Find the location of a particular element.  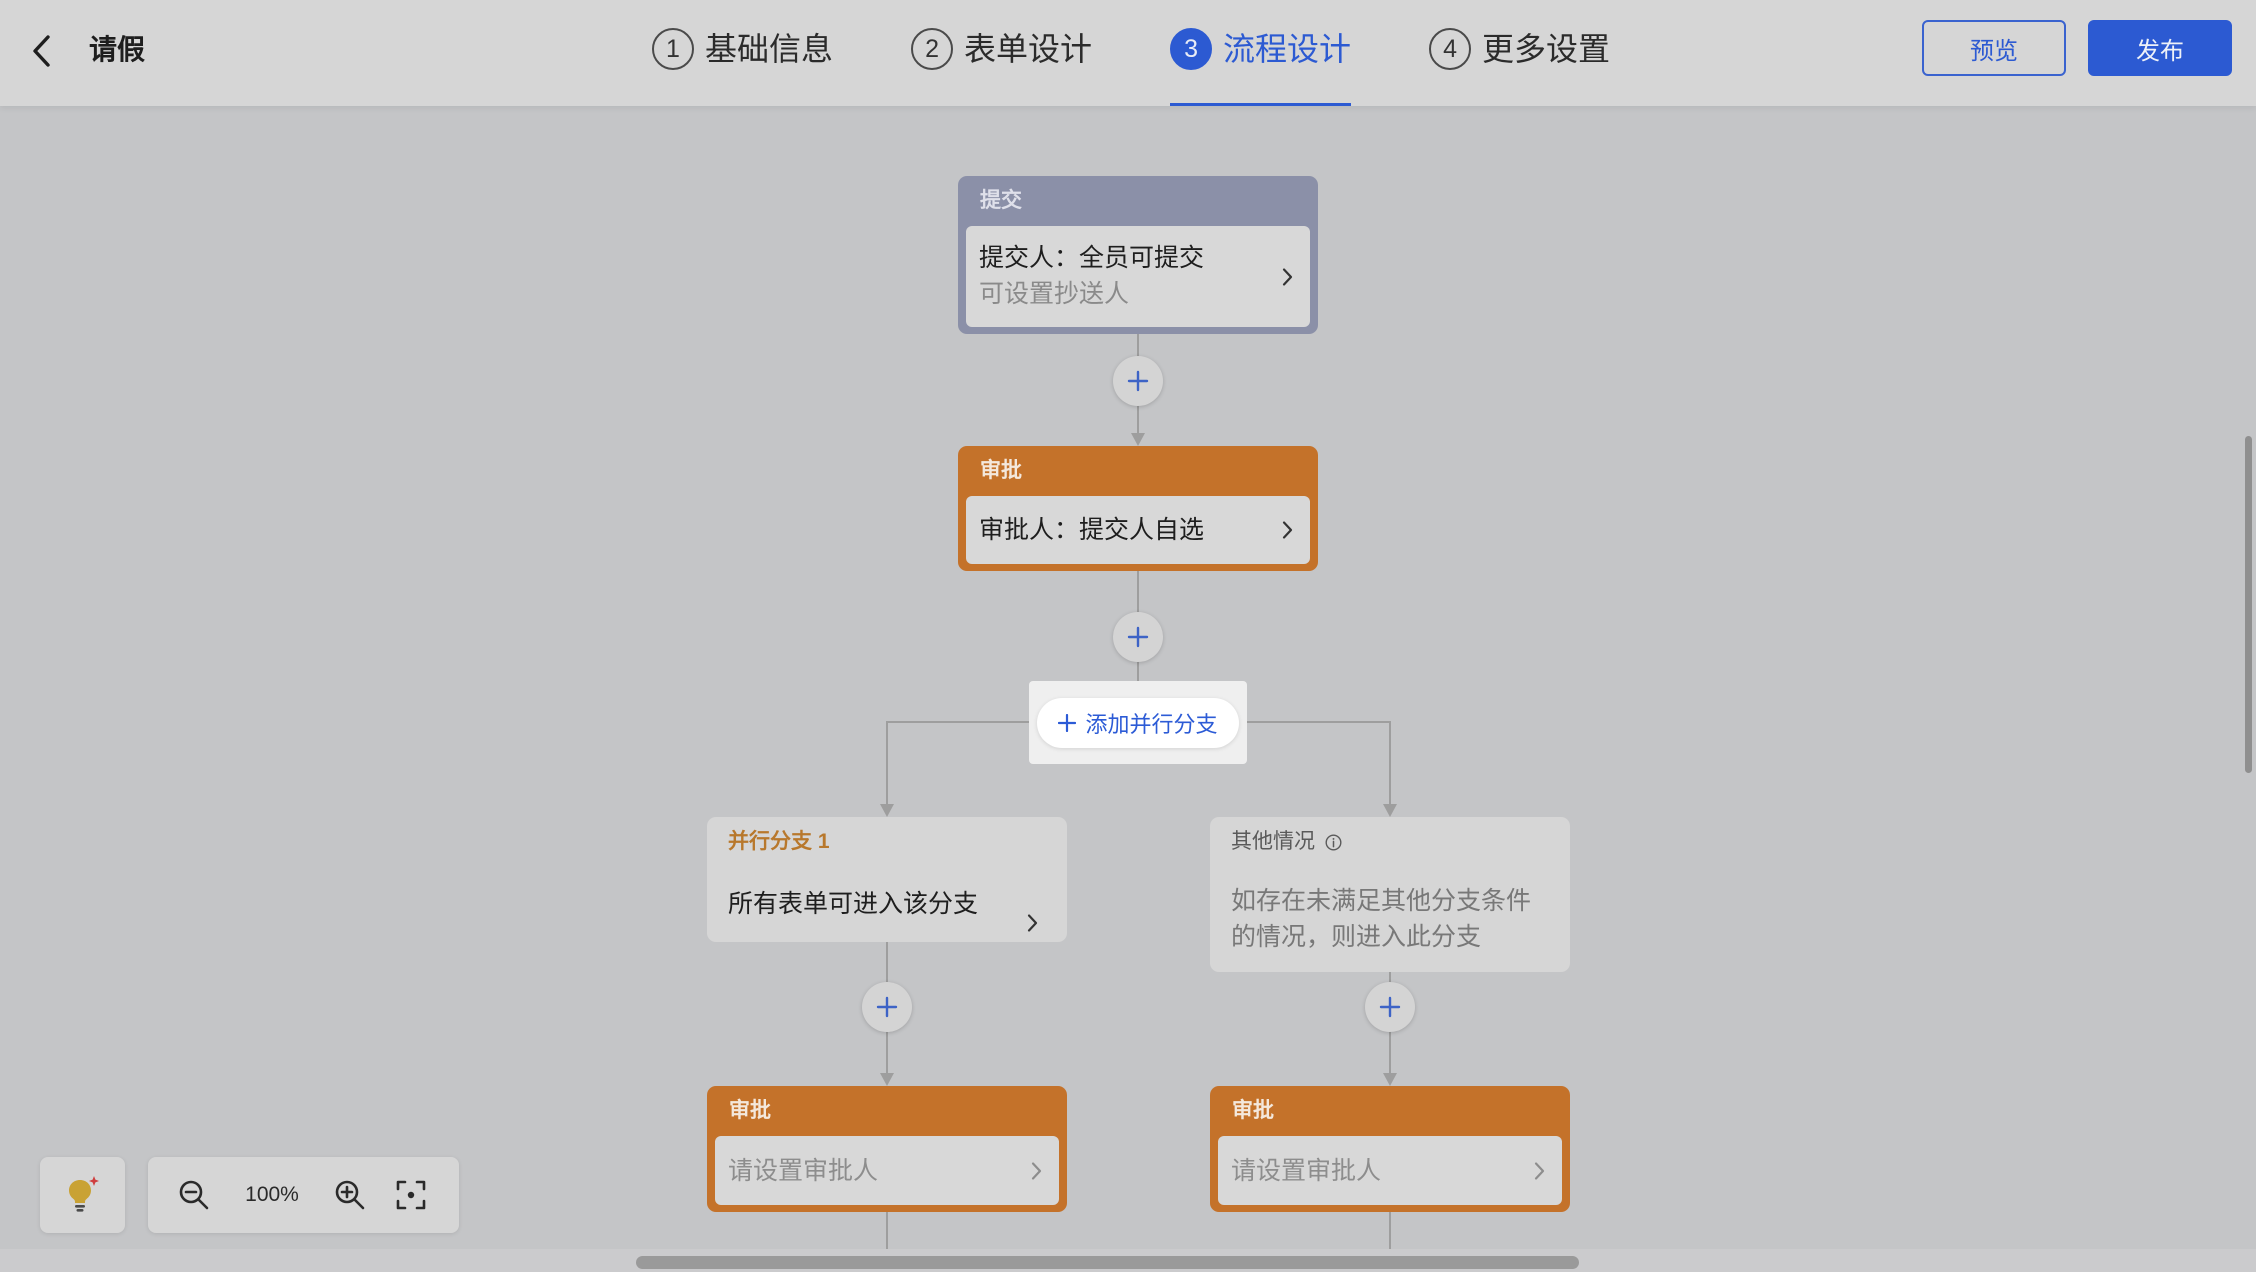

lightbulb-icon is located at coordinates (83, 1194).